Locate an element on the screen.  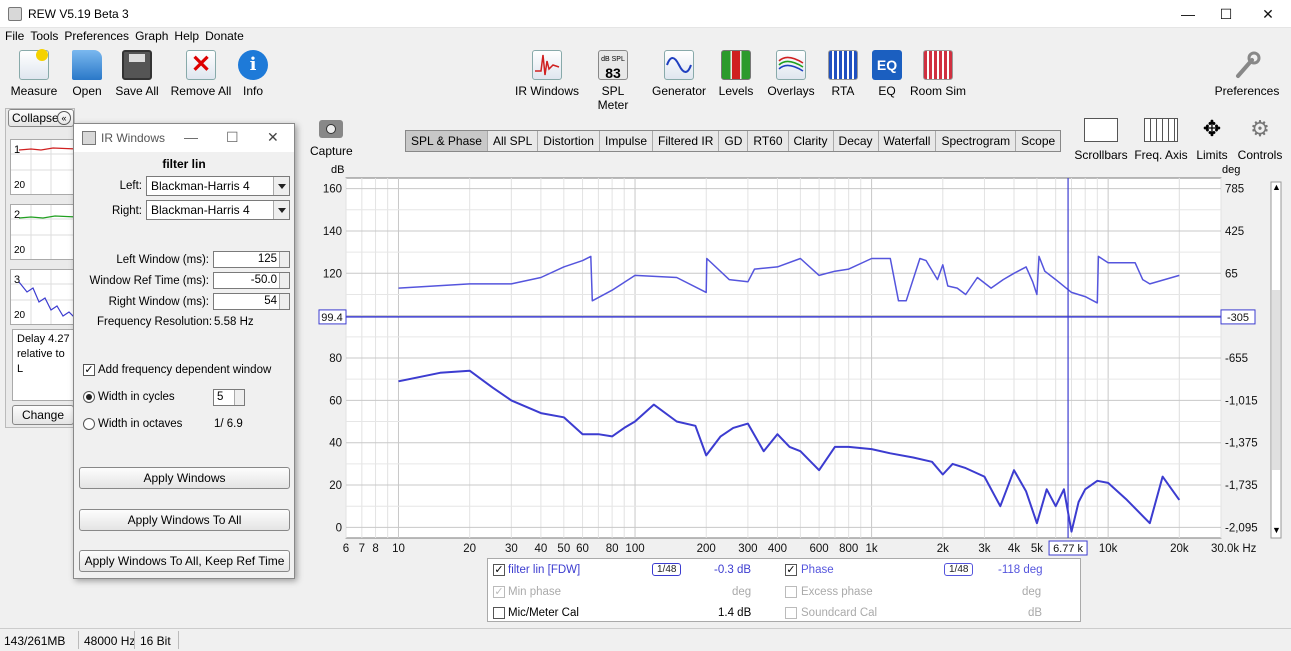
y2-tick-label: 65 is located at coordinates (1231, 274).